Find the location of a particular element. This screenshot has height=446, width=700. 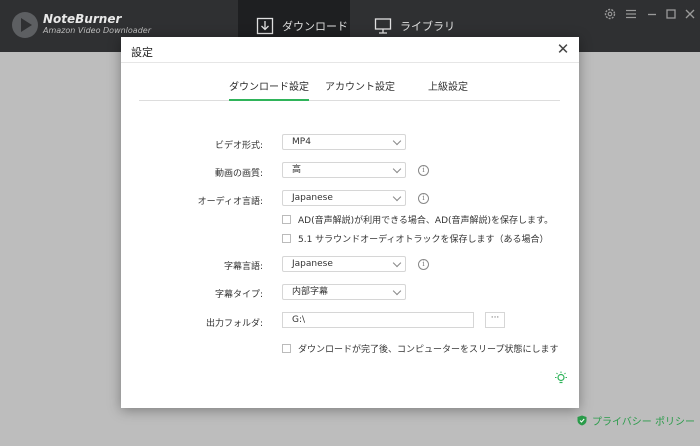

video-quality-info-icon: i is located at coordinates (423, 170).